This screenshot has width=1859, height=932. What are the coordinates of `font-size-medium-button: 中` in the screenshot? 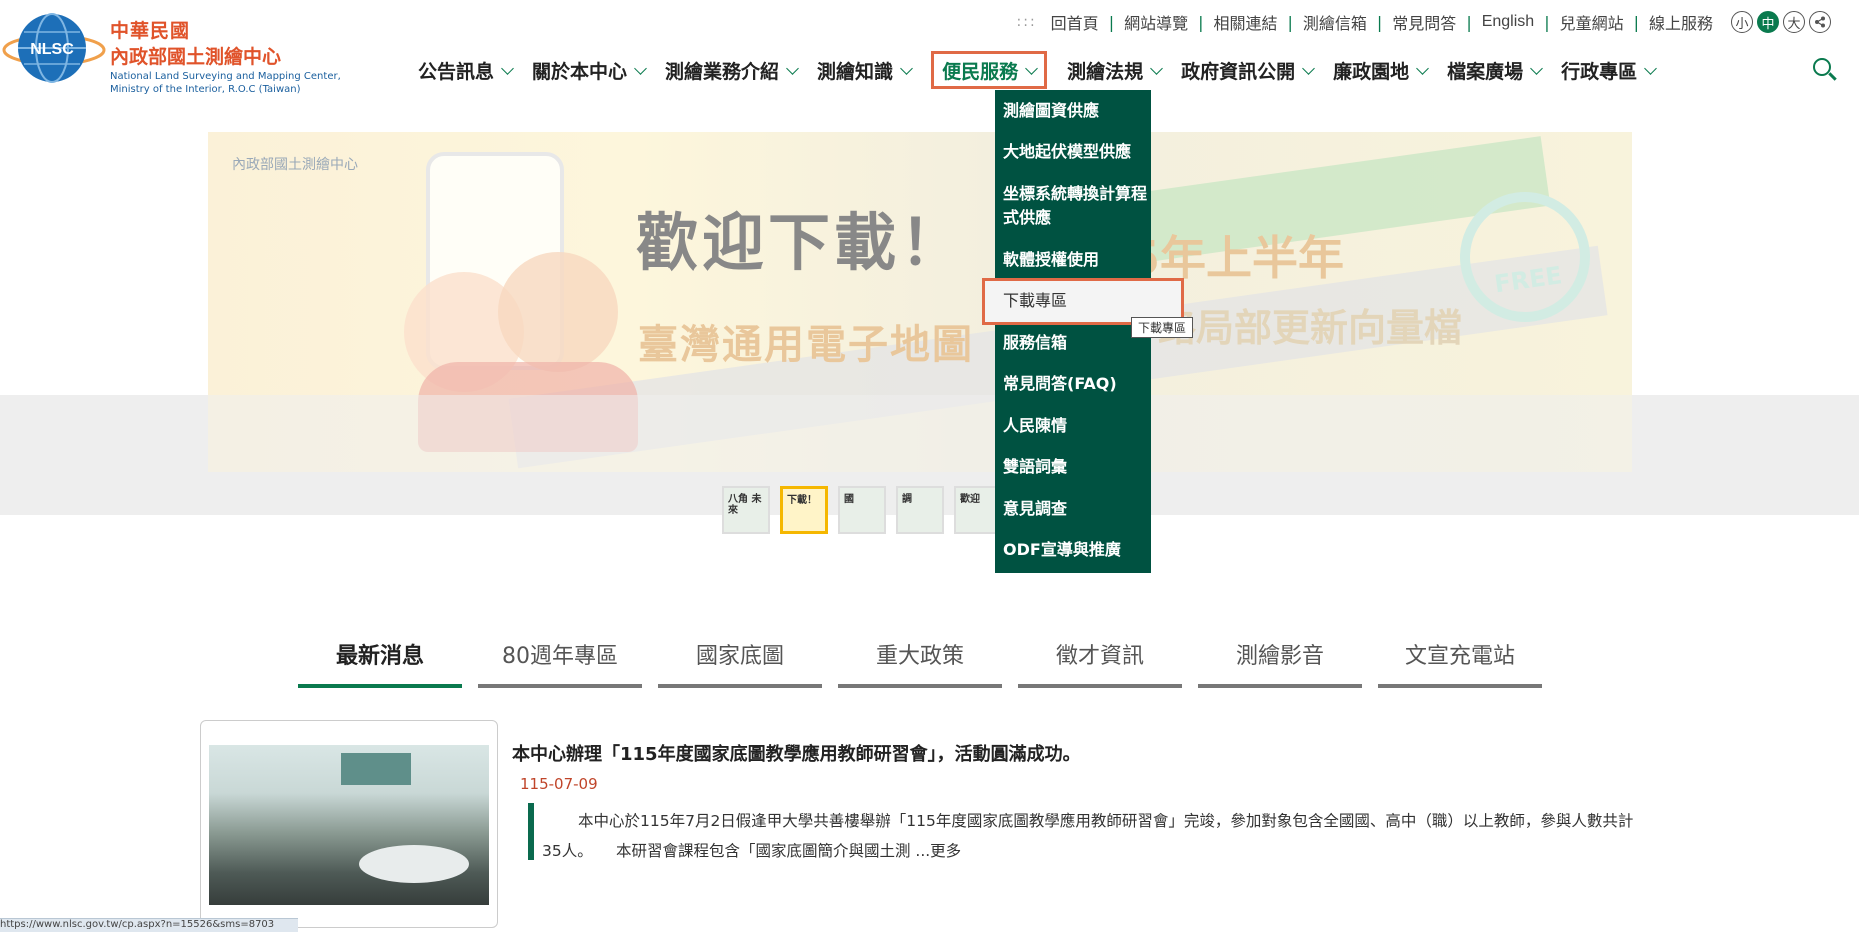 It's located at (1768, 22).